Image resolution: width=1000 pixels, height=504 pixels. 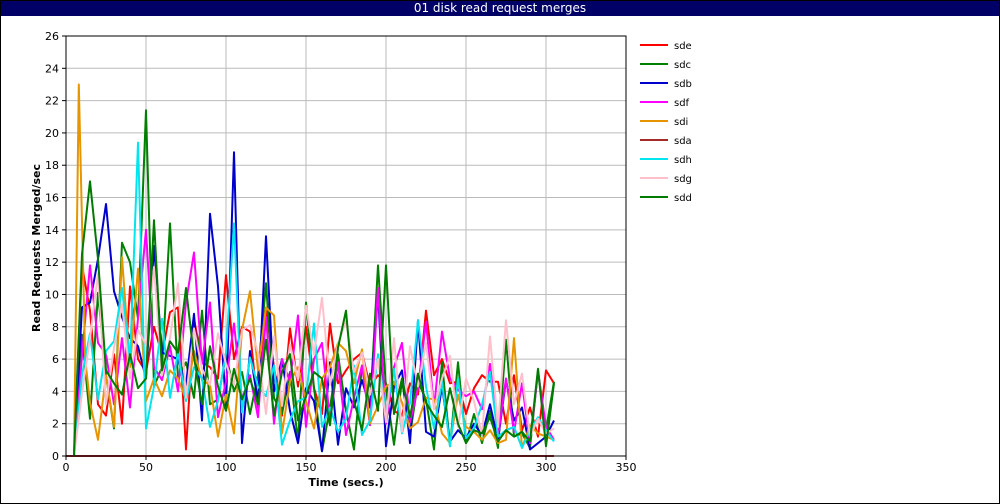 I want to click on legend-label-sdh: sdh, so click(x=683, y=160).